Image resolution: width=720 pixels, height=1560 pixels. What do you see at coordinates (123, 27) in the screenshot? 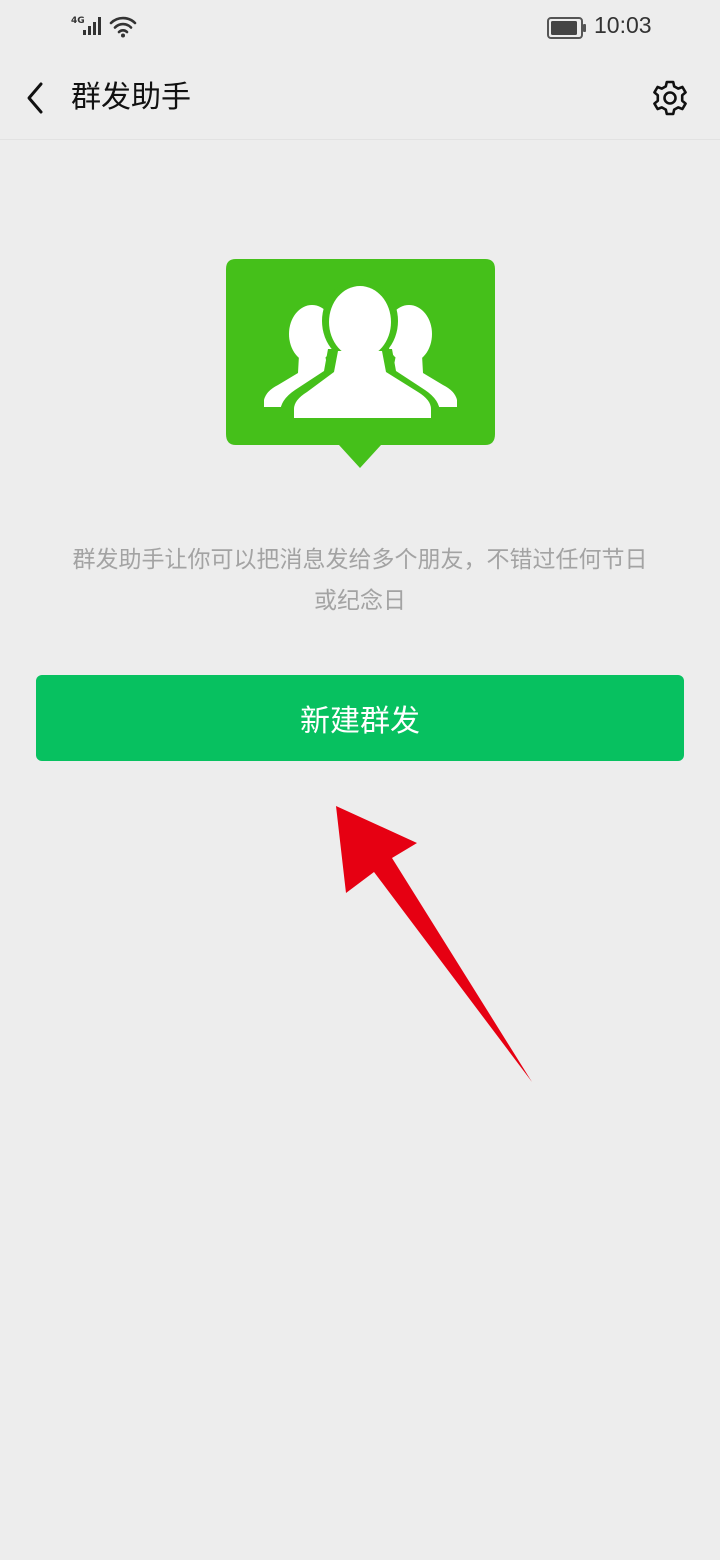
I see `wifi-icon` at bounding box center [123, 27].